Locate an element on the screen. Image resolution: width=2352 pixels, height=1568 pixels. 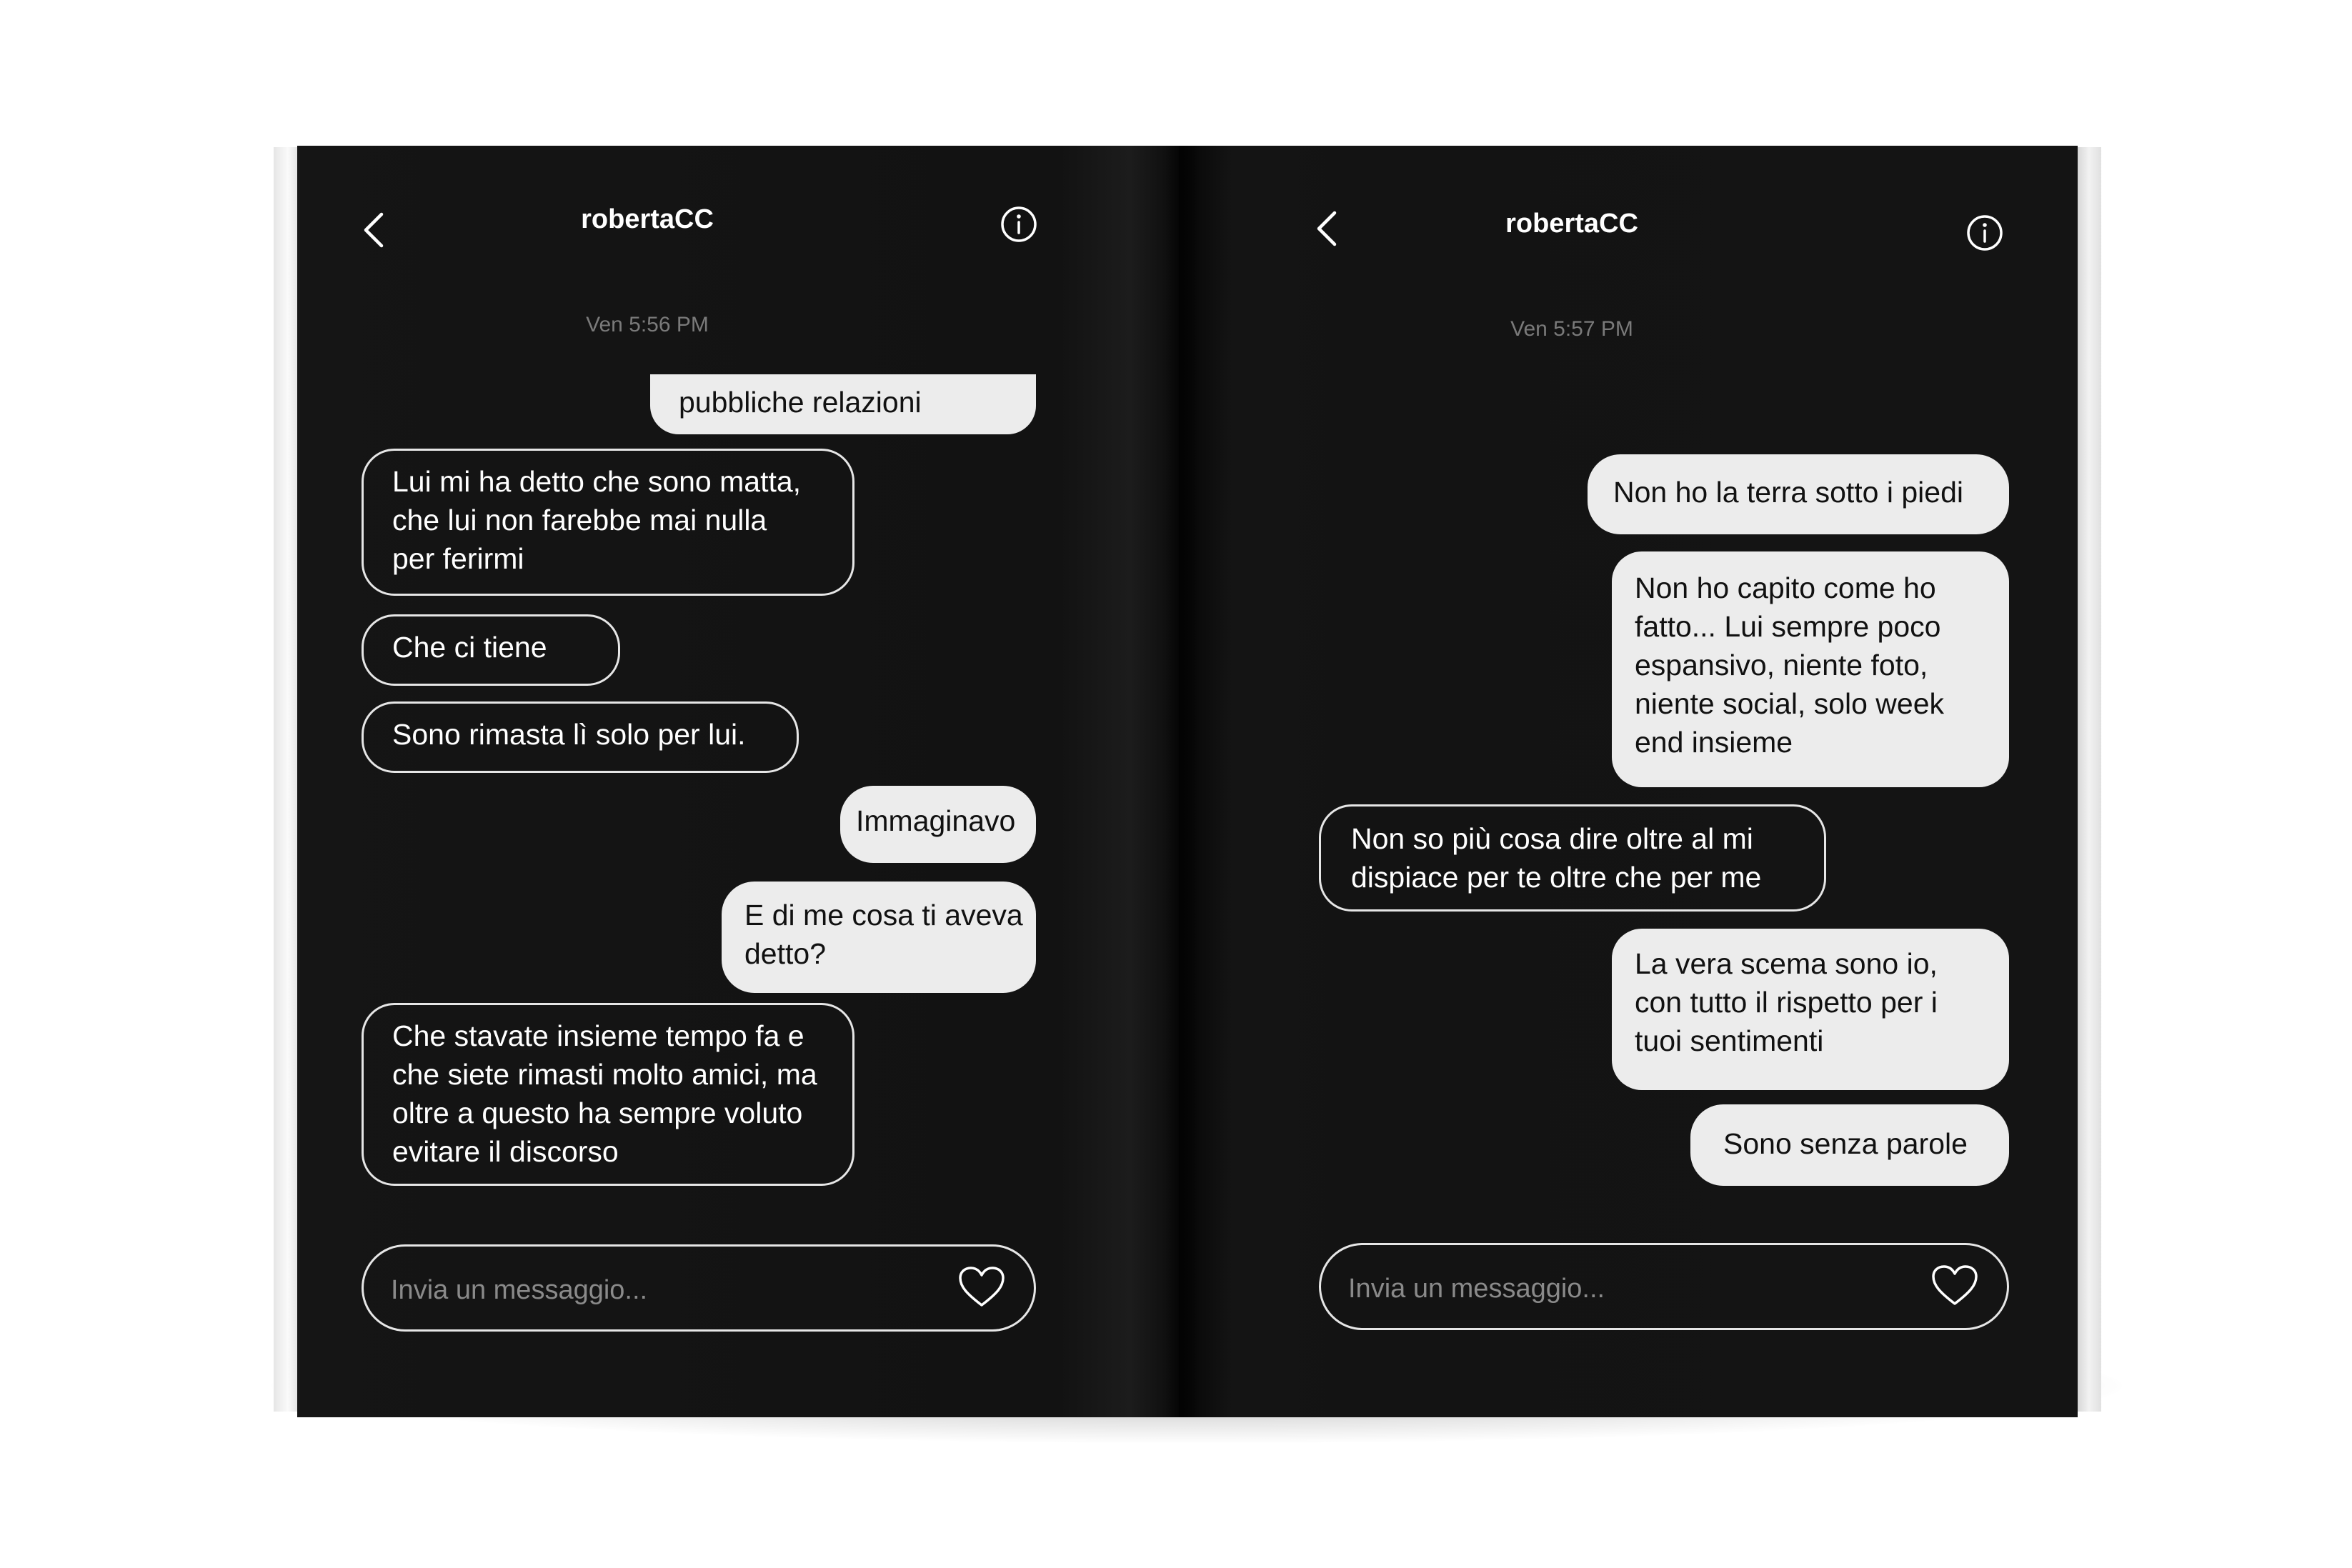
outgoing-message: pubbliche relazioni is located at coordinates (843, 404).